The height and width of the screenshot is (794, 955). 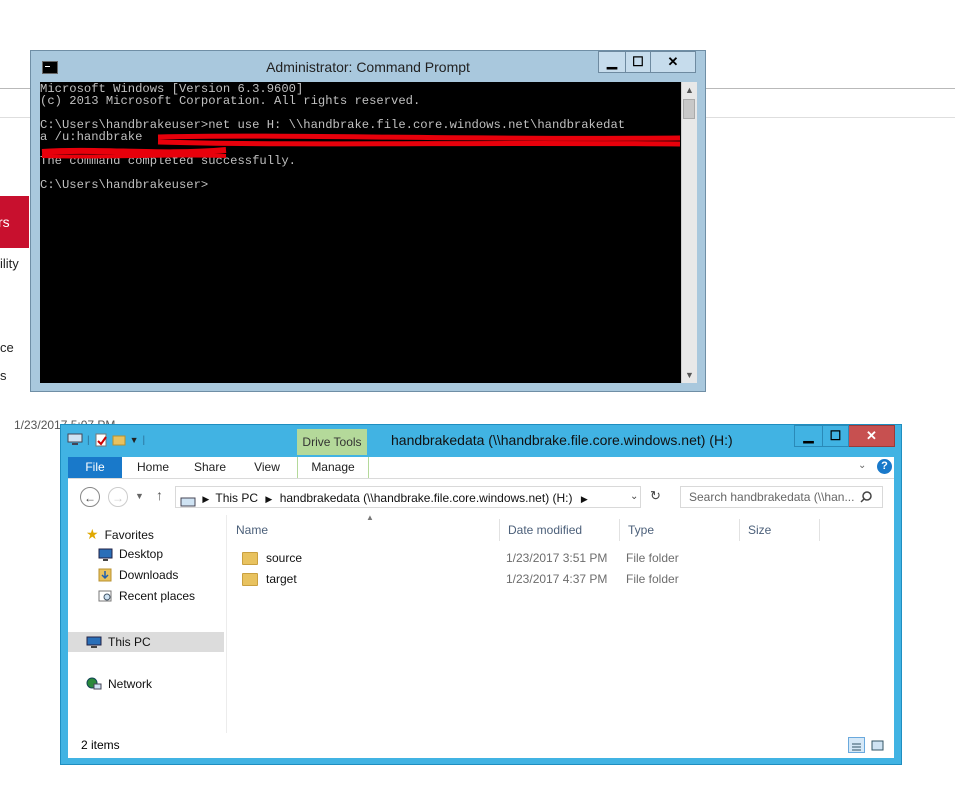 I want to click on ribbon-tabs: File Home Share View Manage ⌄ ?, so click(x=481, y=468).